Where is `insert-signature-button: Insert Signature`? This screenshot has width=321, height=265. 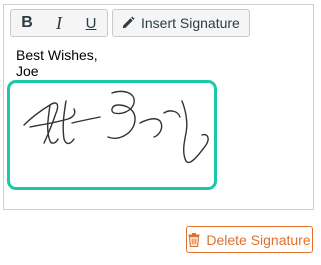 insert-signature-button: Insert Signature is located at coordinates (181, 23).